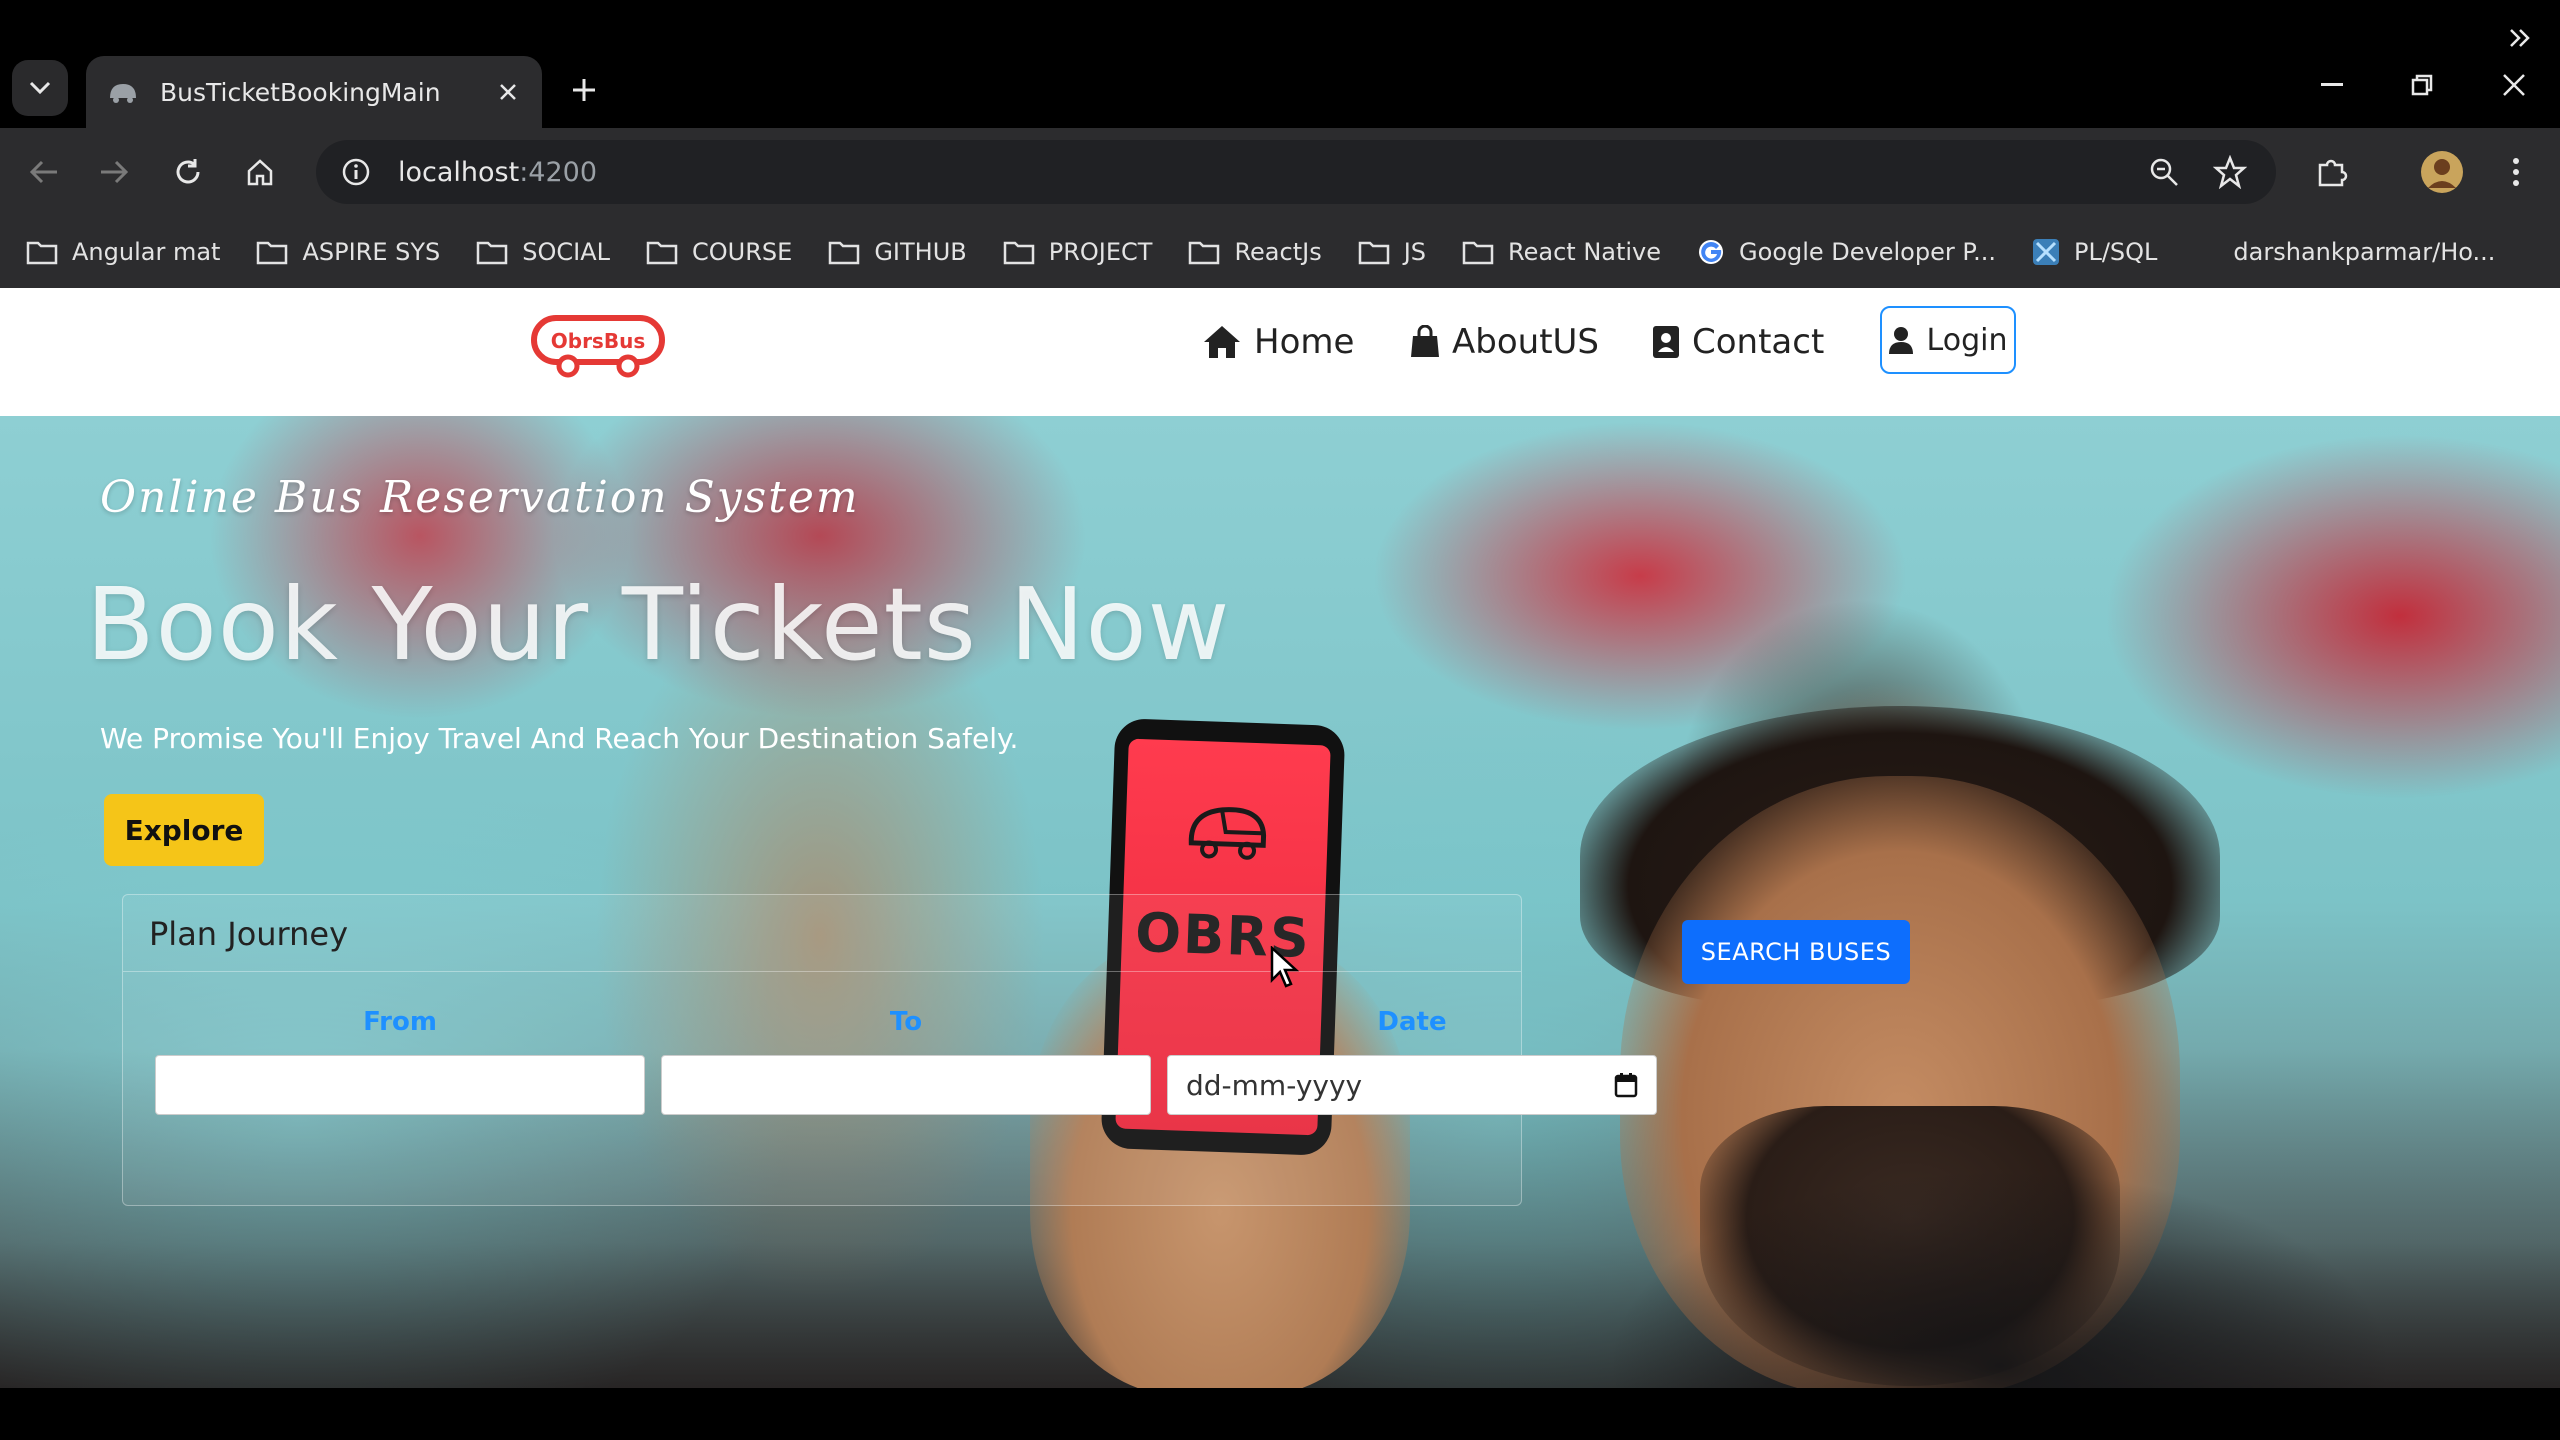 Image resolution: width=2560 pixels, height=1440 pixels. I want to click on puzzle-icon, so click(2333, 173).